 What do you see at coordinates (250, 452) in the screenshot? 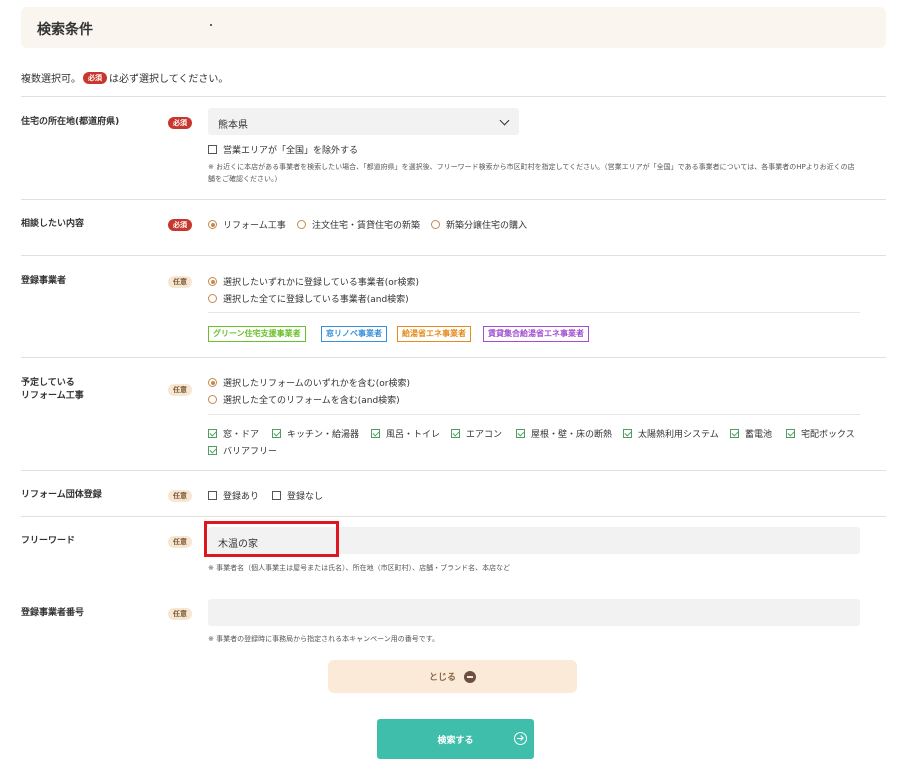
I see `reform-item-label: バリアフリー` at bounding box center [250, 452].